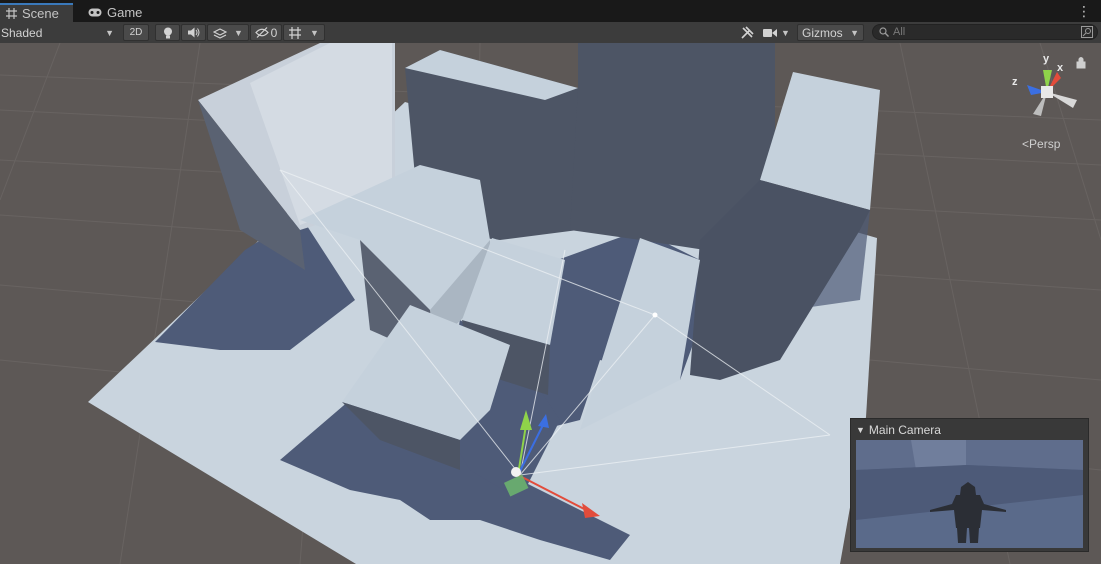 The height and width of the screenshot is (564, 1101). Describe the element at coordinates (1026, 144) in the screenshot. I see `back-chevron-icon: <` at that location.